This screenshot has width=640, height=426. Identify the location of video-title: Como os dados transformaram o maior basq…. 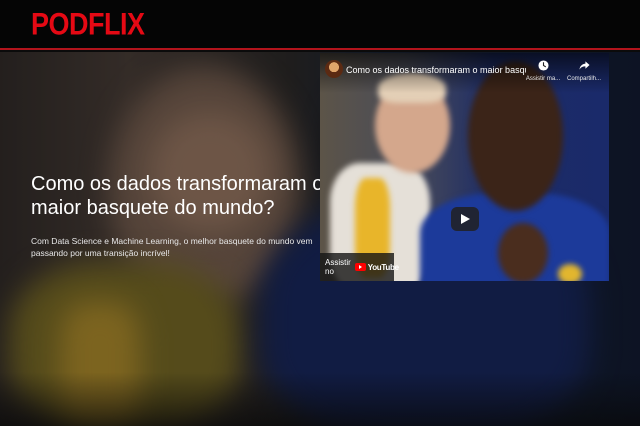
(436, 70).